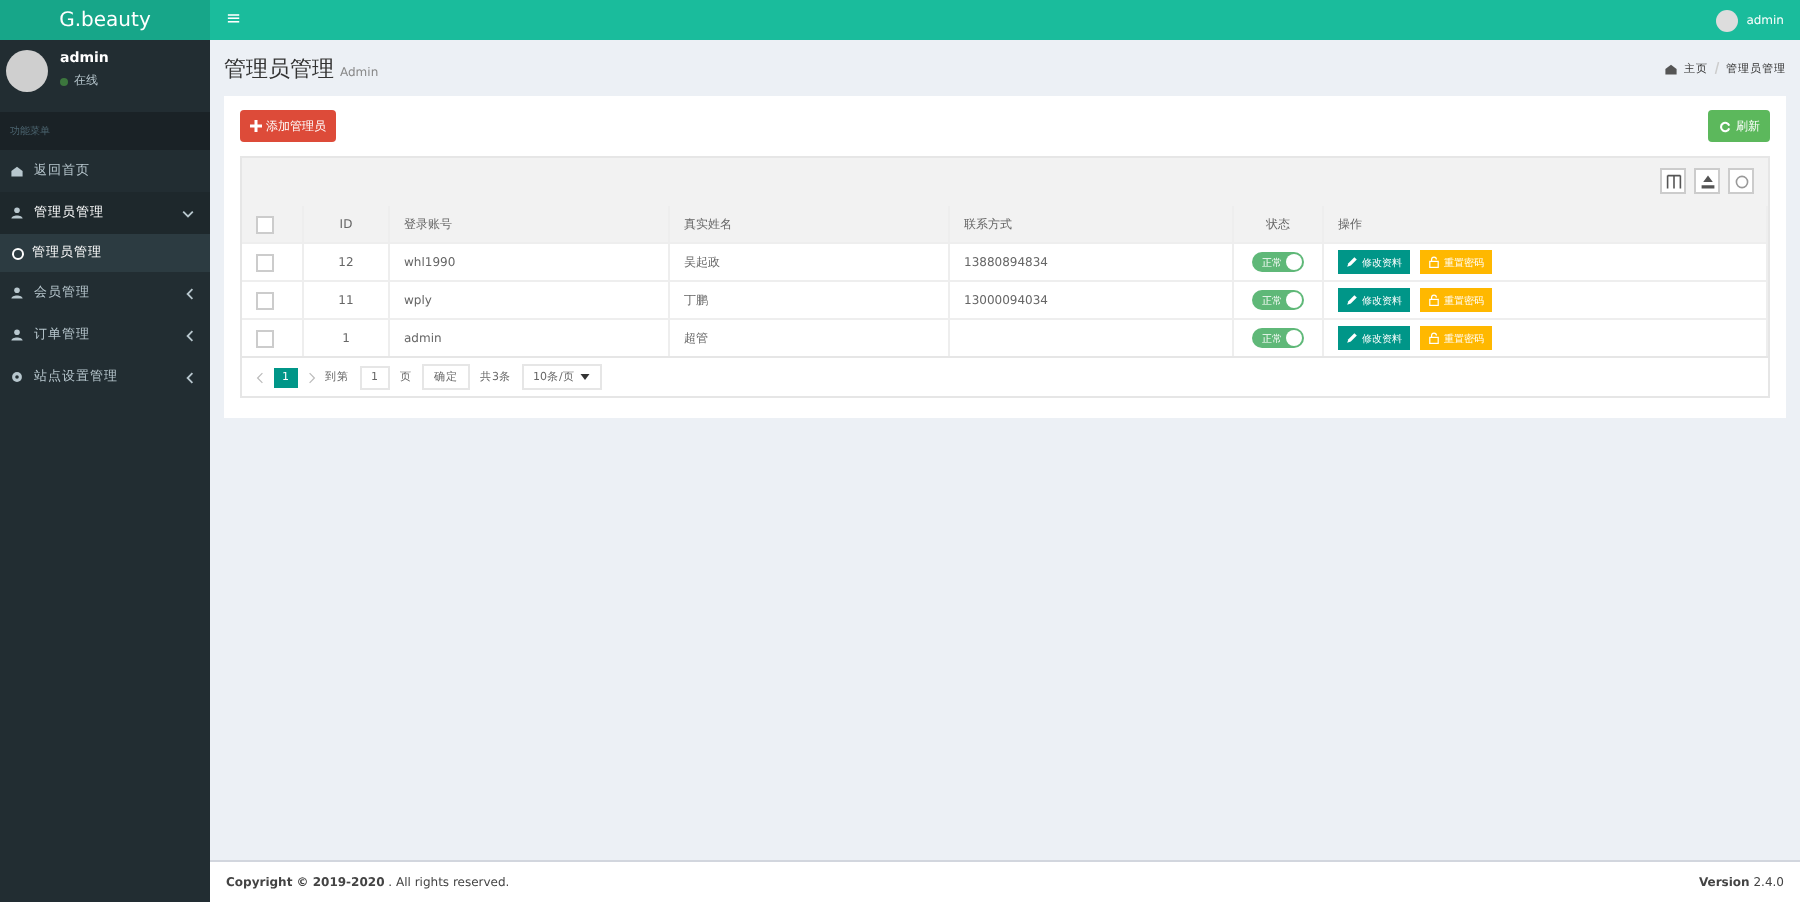 This screenshot has height=902, width=1800. Describe the element at coordinates (1717, 68) in the screenshot. I see `slash-icon` at that location.